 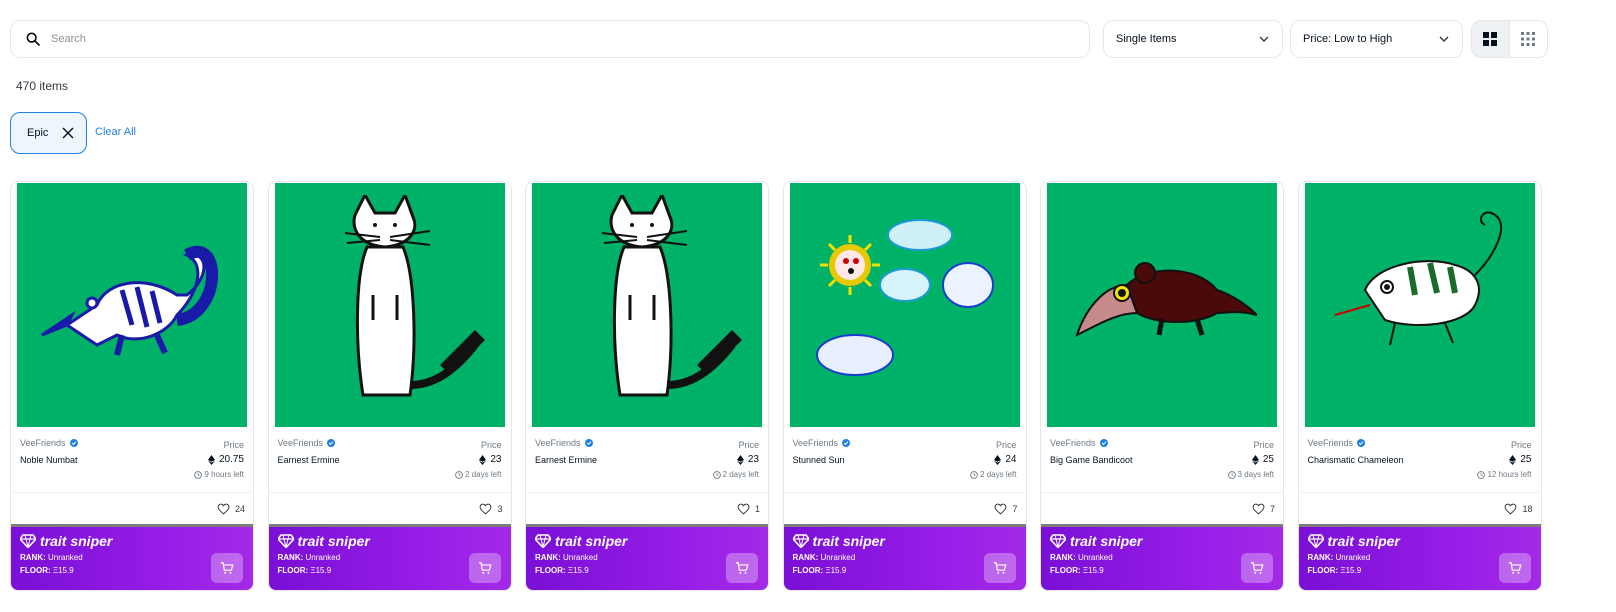 I want to click on price-amount: 23, so click(x=496, y=459).